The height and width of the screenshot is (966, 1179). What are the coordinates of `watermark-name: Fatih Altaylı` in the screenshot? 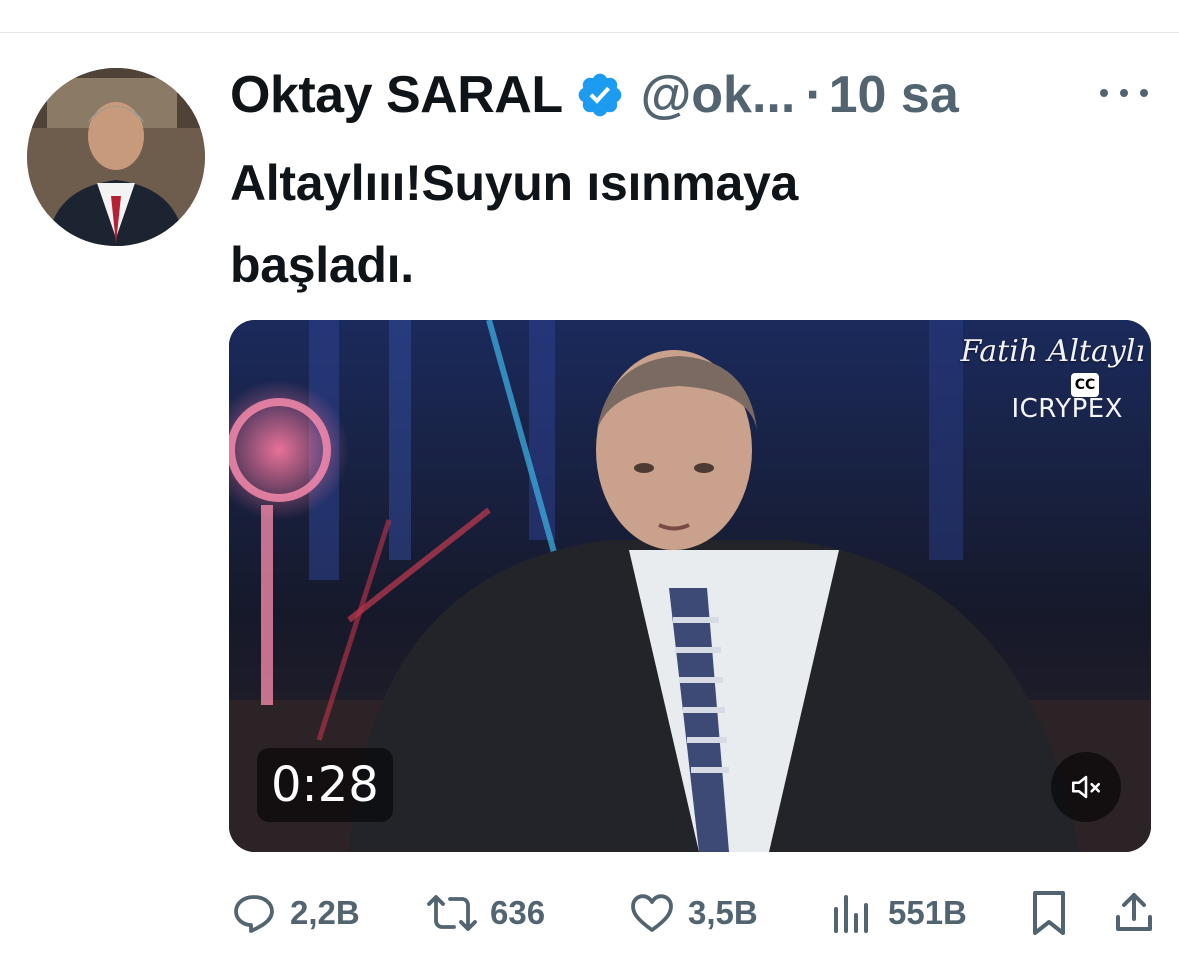 It's located at (1052, 351).